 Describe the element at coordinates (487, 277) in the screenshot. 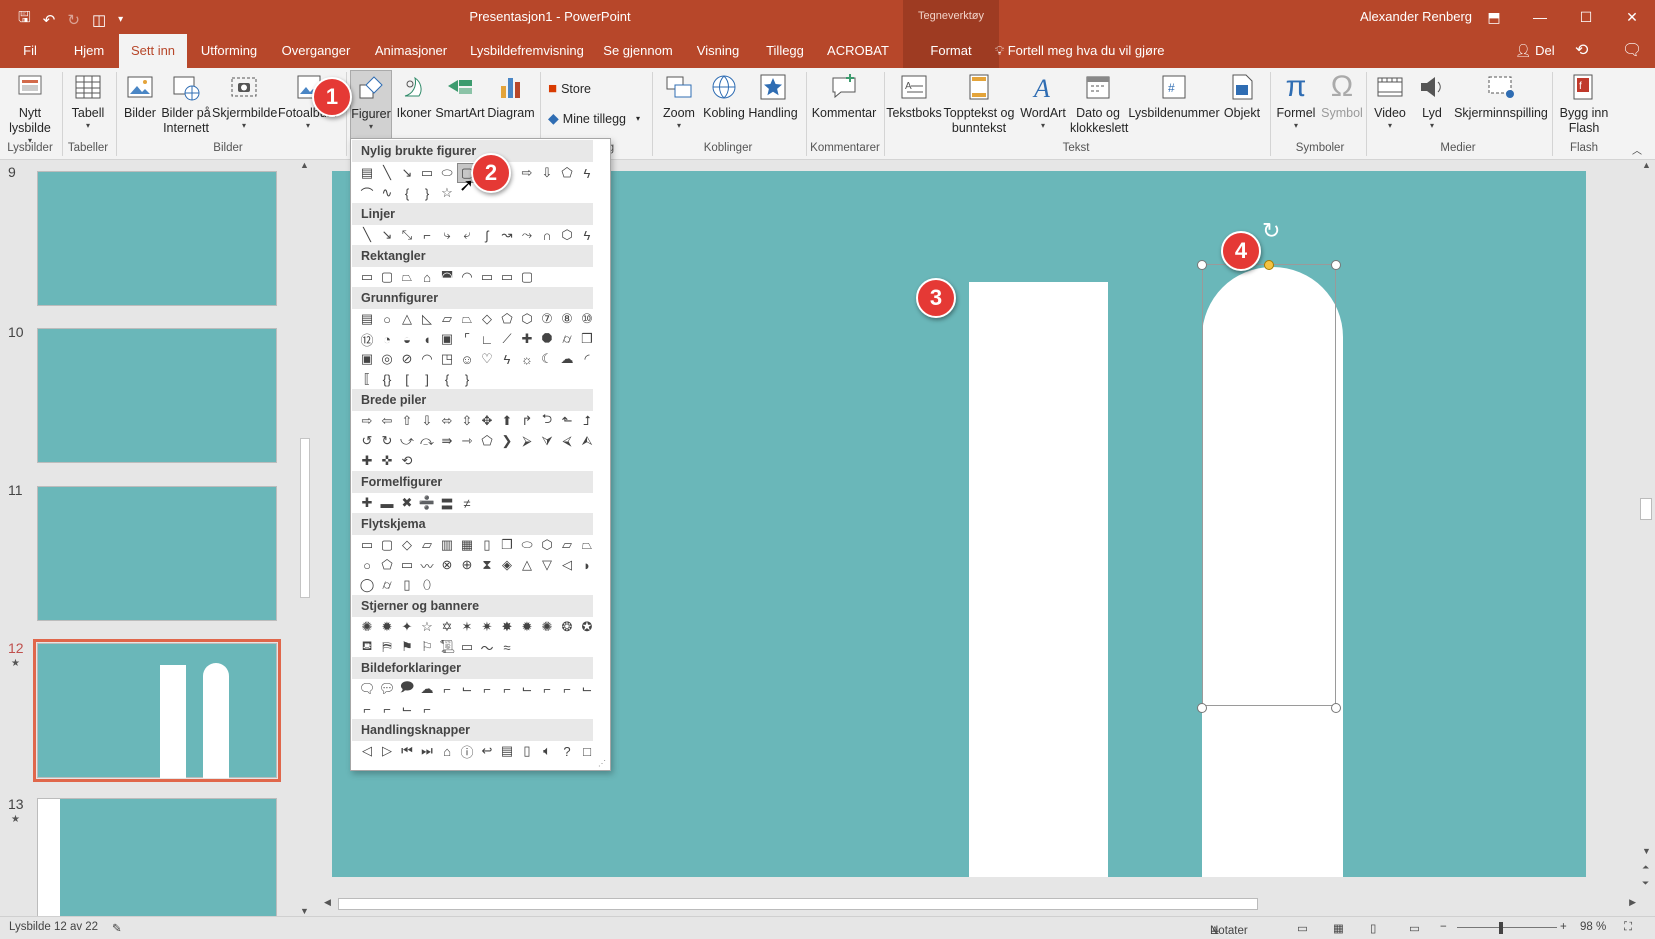

I see `shape-round-diagonal-rectangle: ▭` at that location.